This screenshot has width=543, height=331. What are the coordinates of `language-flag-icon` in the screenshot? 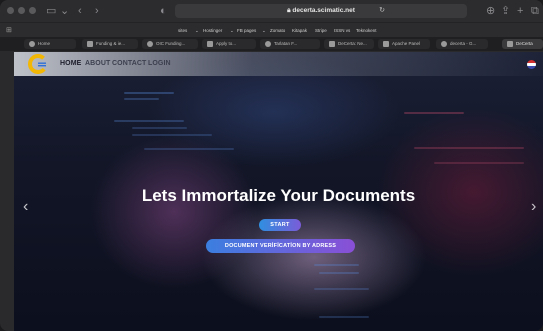 It's located at (531, 64).